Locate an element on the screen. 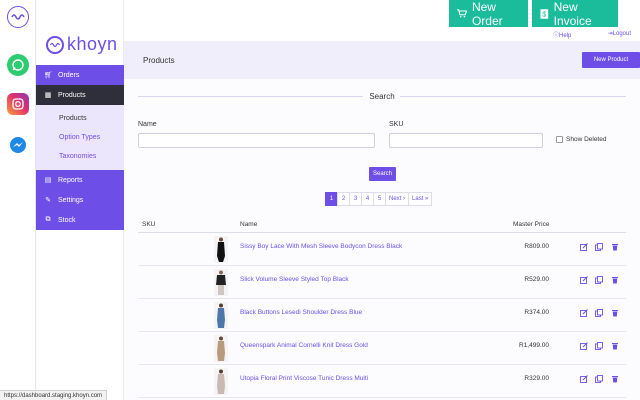 Image resolution: width=640 pixels, height=400 pixels. sidebar-item-label: Products is located at coordinates (72, 95).